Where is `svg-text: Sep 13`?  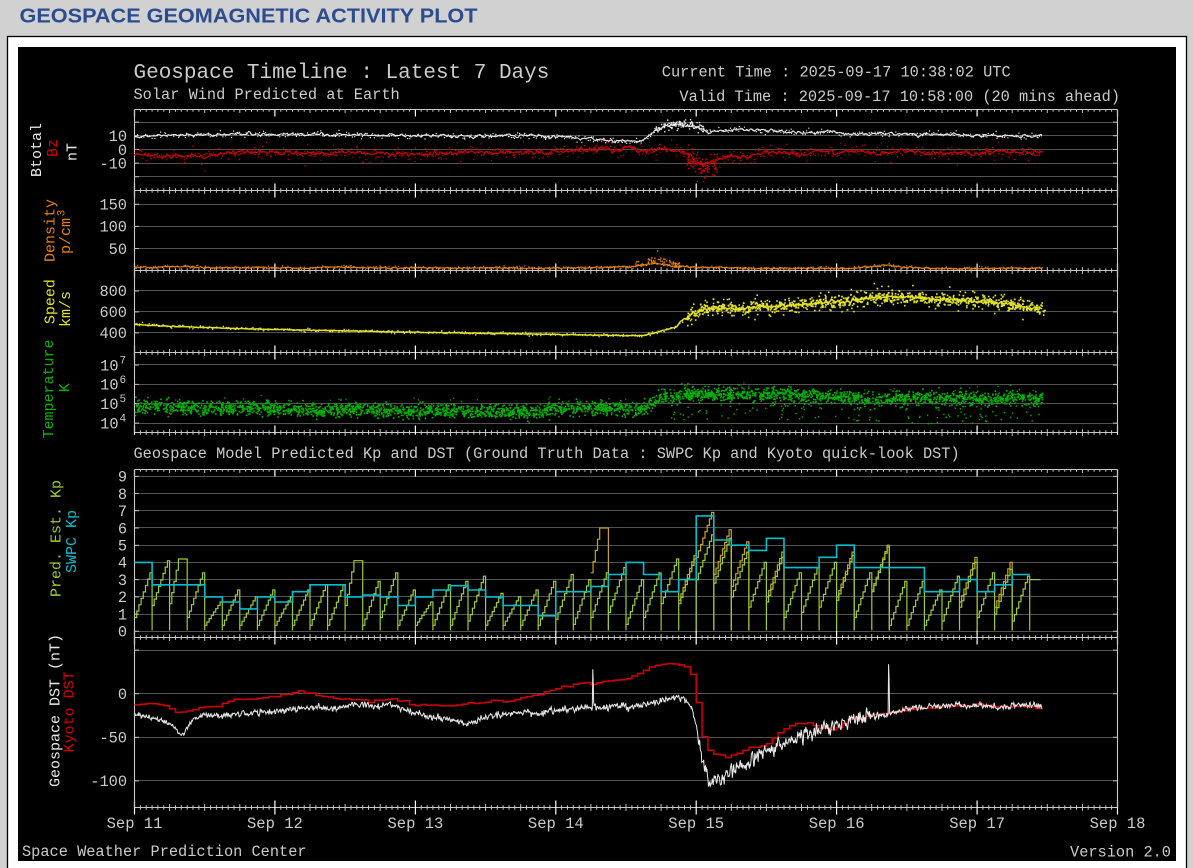 svg-text: Sep 13 is located at coordinates (415, 824).